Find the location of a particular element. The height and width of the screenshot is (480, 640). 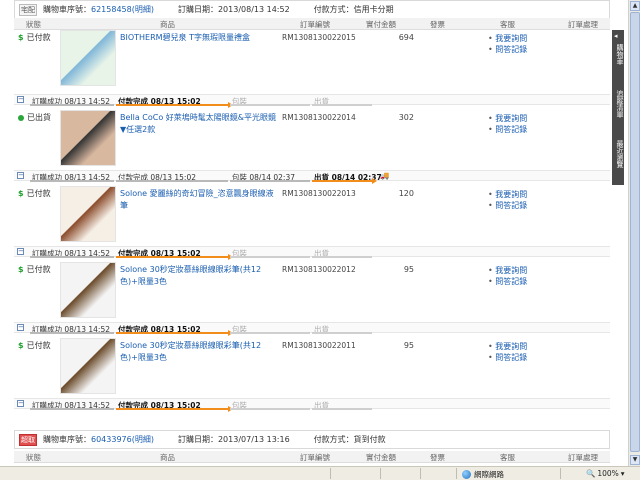

shipped-dot-icon is located at coordinates (21, 117).